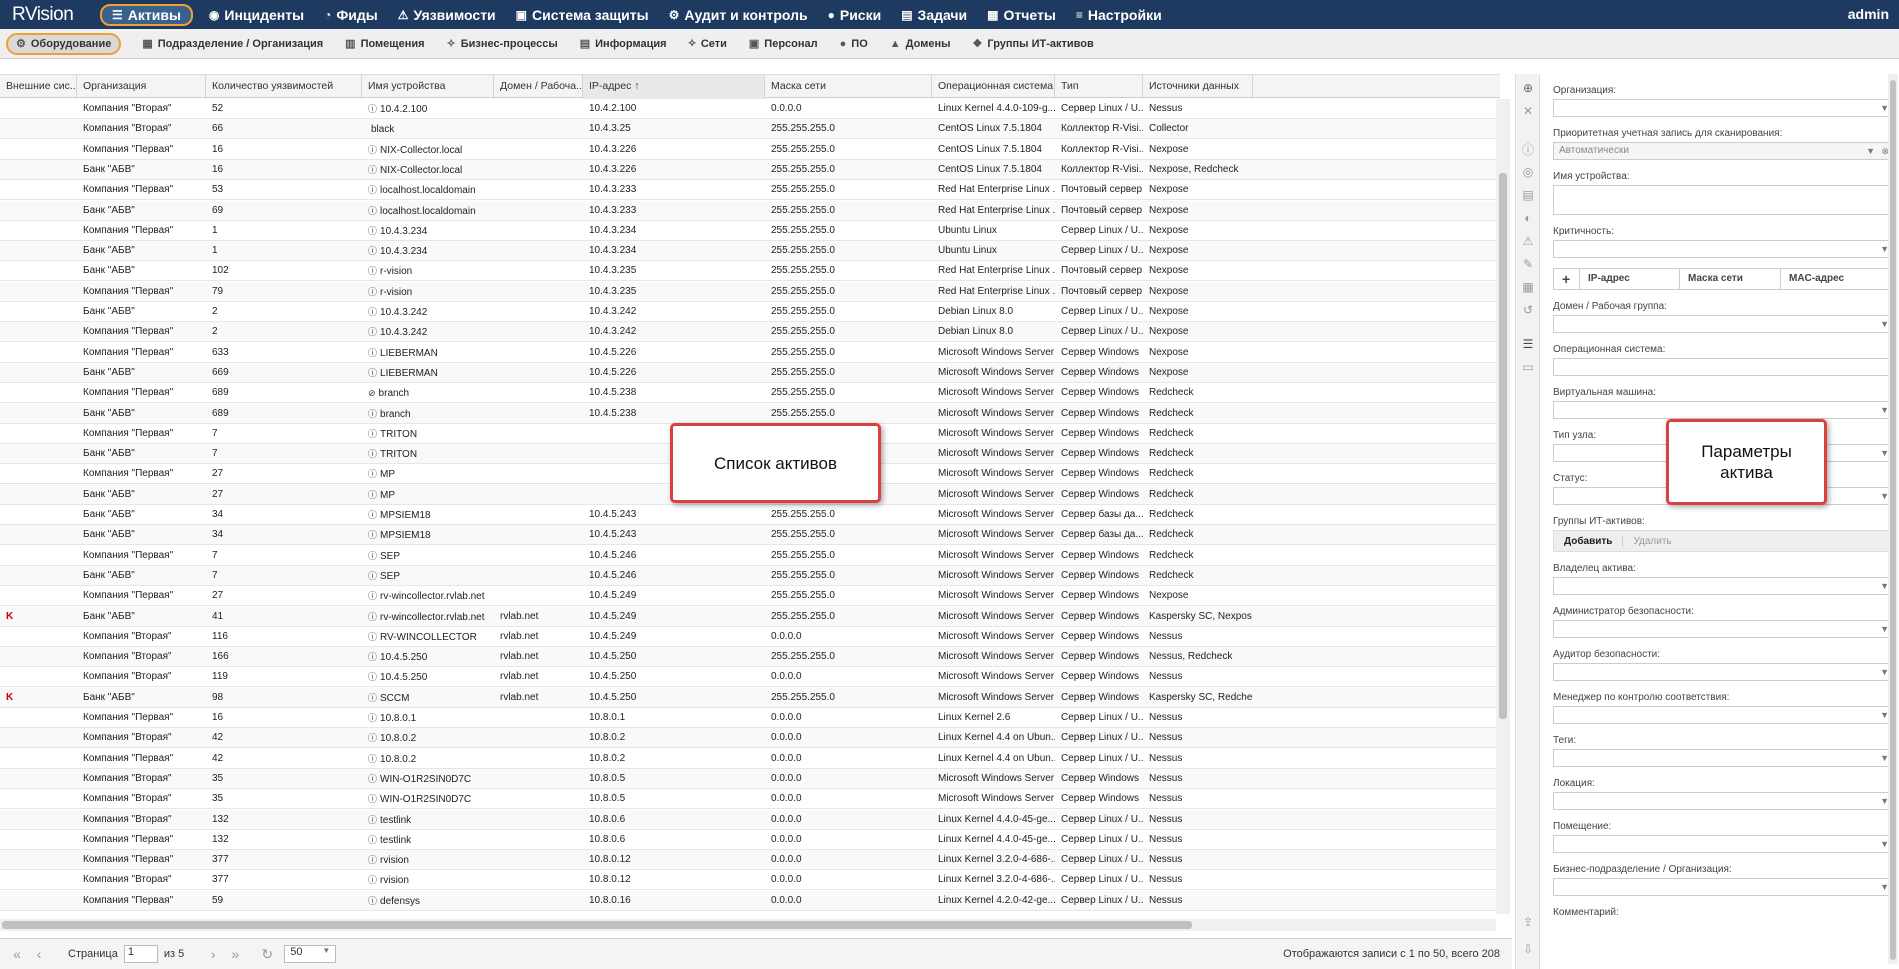  Describe the element at coordinates (1724, 672) in the screenshot. I see `auditor-select: ▼` at that location.